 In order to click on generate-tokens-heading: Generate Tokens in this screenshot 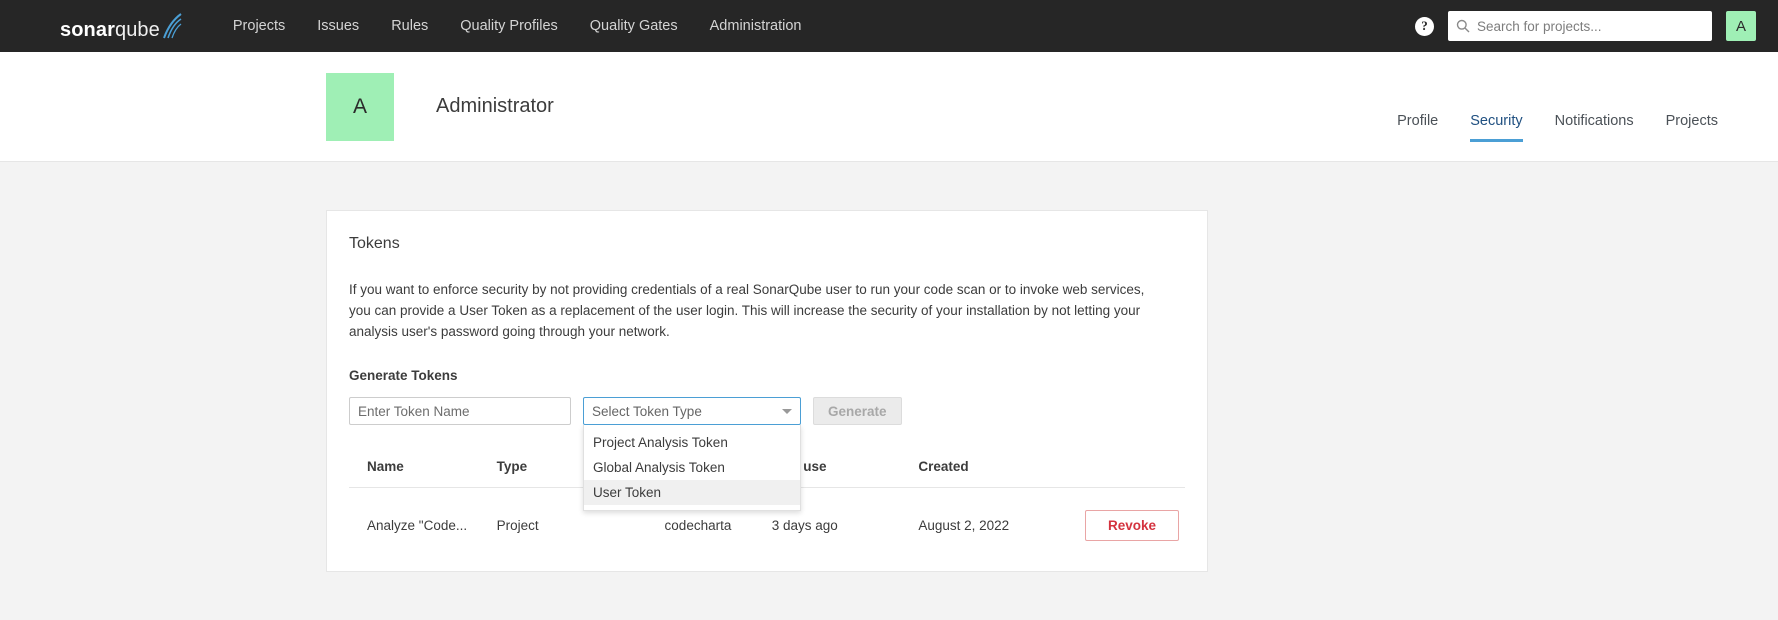, I will do `click(403, 375)`.